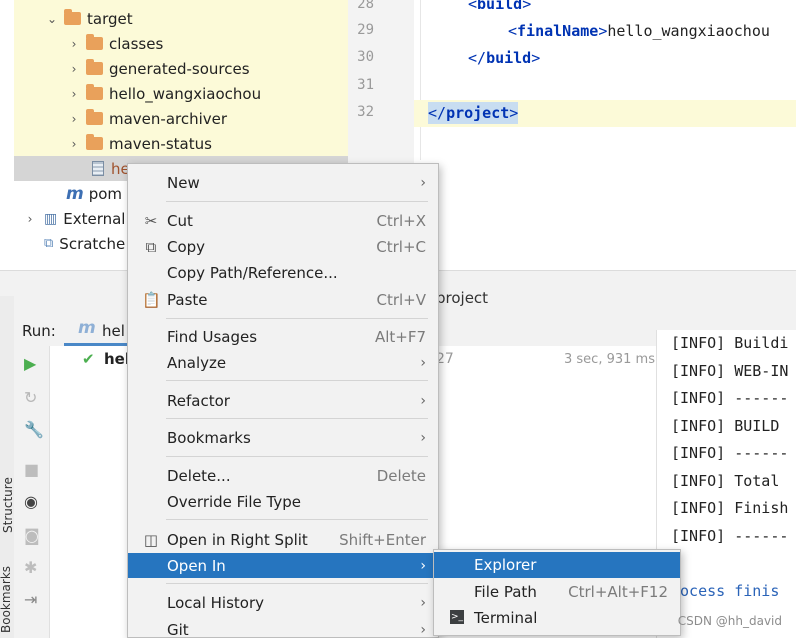 This screenshot has height=638, width=796. I want to click on menu-item-paste: 📋 Paste Ctrl+V, so click(283, 299).